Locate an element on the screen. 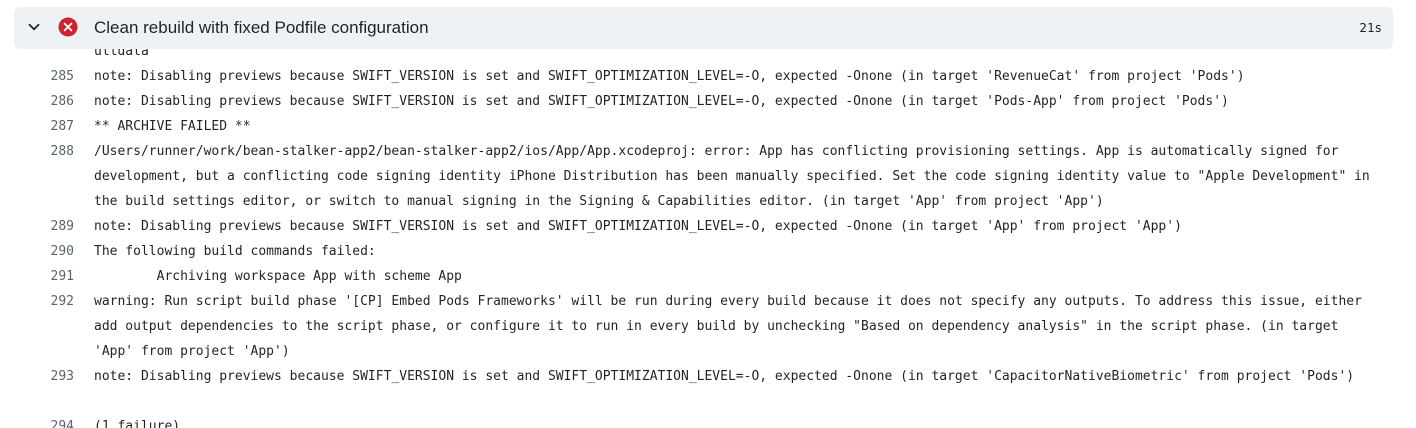  log-line-text: The following build commands failed: is located at coordinates (235, 251).